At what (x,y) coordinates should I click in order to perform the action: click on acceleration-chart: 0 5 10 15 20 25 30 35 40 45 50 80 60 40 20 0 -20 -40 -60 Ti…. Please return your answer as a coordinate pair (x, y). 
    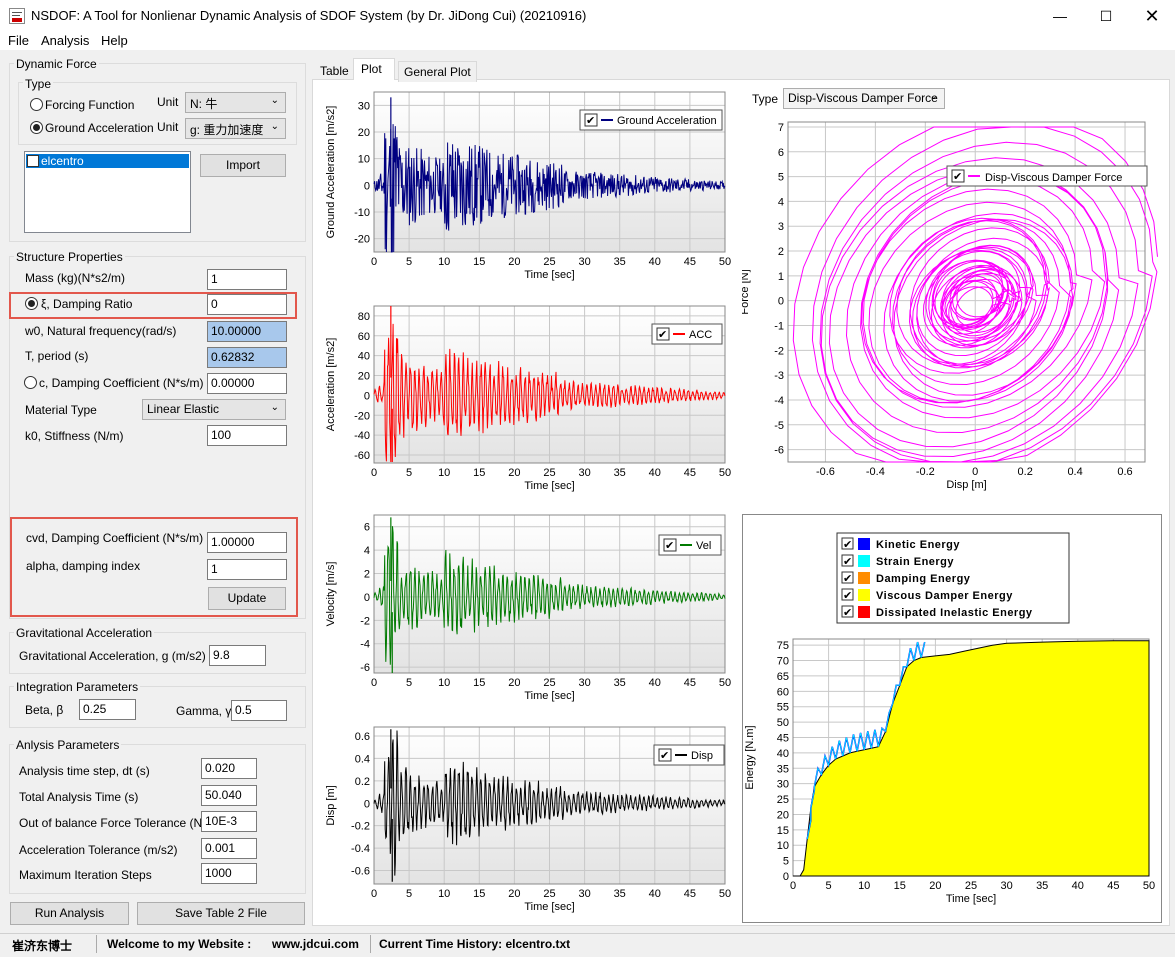
    Looking at the image, I should click on (527, 398).